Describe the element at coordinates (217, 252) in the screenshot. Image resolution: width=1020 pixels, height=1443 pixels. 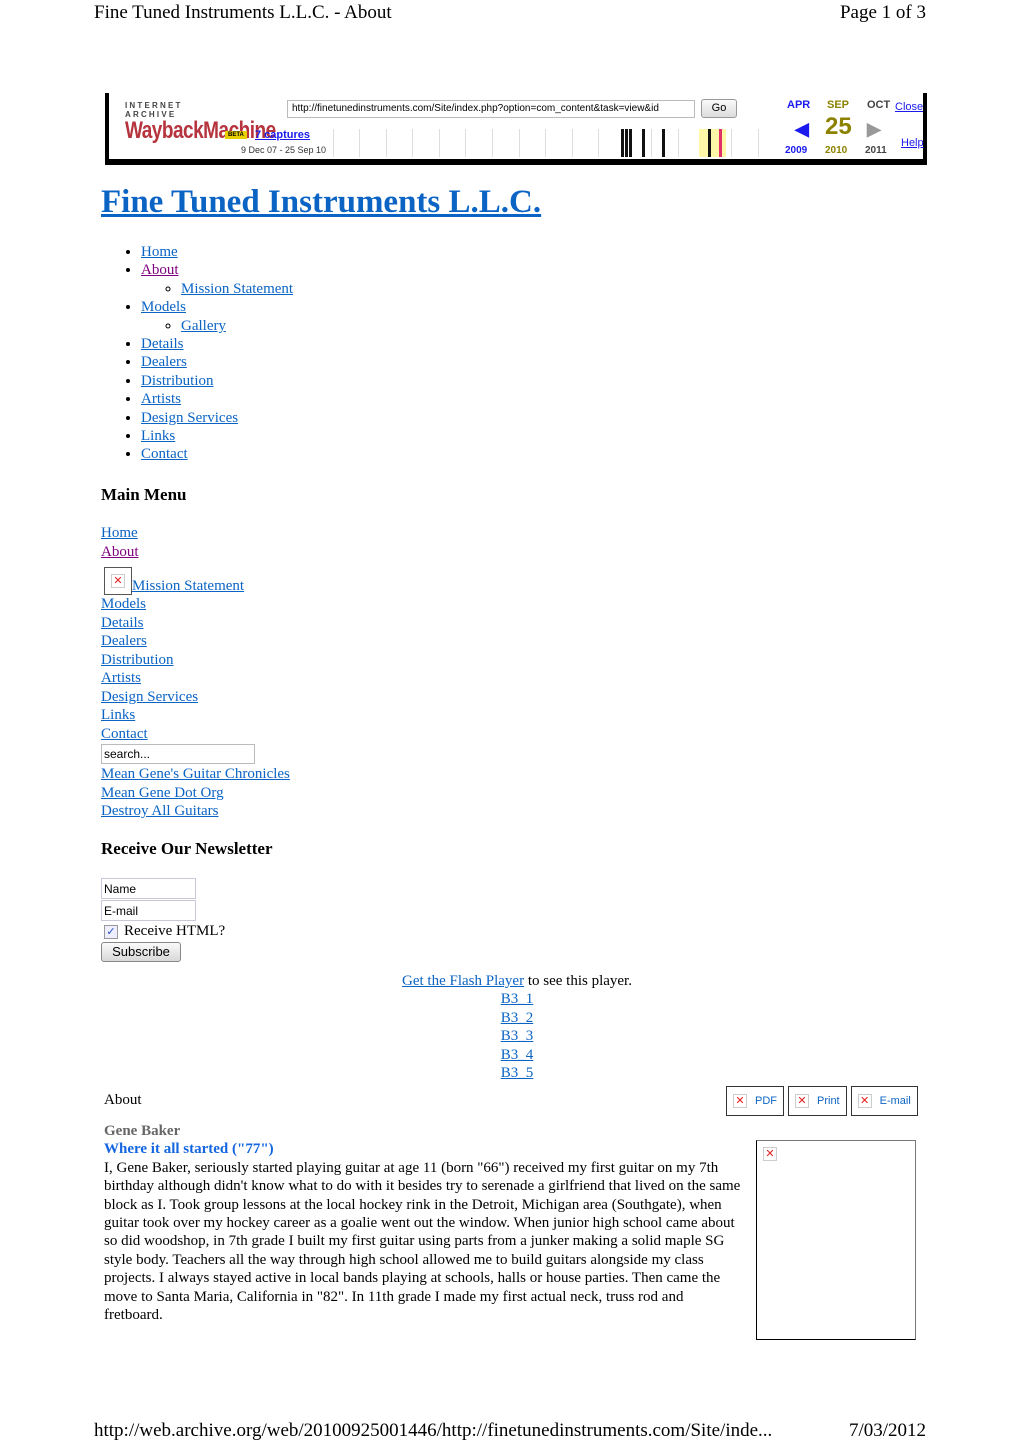
I see `nav-item: Home` at that location.